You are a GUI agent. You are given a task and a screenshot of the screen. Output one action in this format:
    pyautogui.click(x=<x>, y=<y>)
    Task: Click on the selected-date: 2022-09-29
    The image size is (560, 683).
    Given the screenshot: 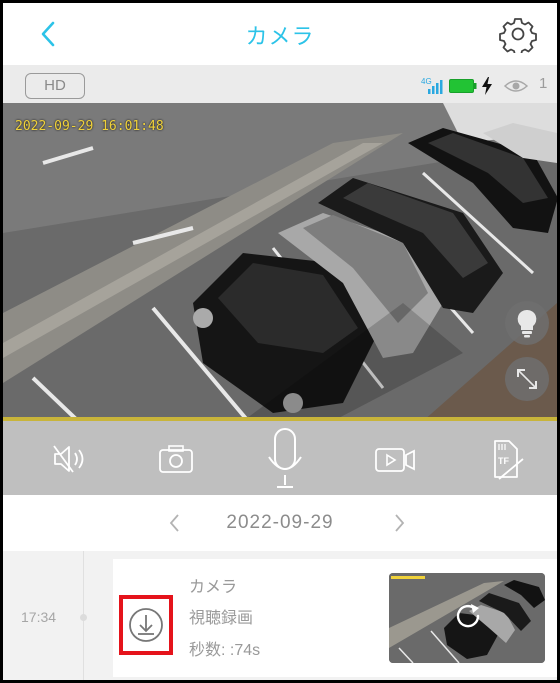 What is the action you would take?
    pyautogui.click(x=280, y=523)
    